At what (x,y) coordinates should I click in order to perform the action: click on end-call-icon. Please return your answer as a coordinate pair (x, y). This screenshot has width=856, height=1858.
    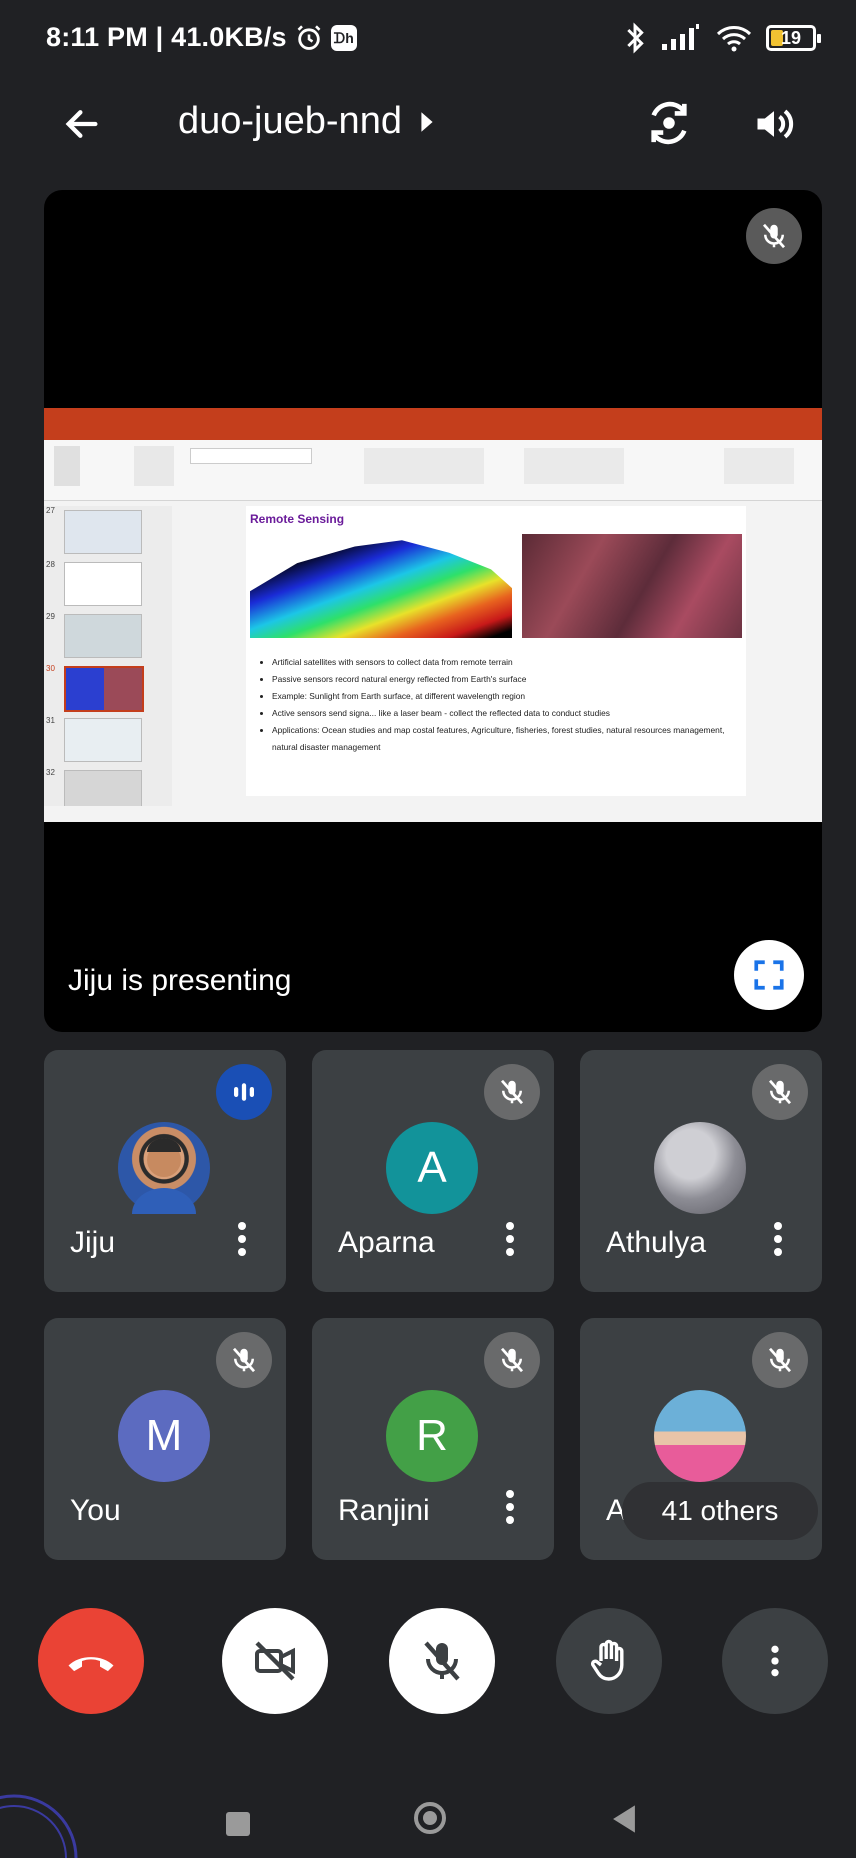
    Looking at the image, I should click on (91, 1664).